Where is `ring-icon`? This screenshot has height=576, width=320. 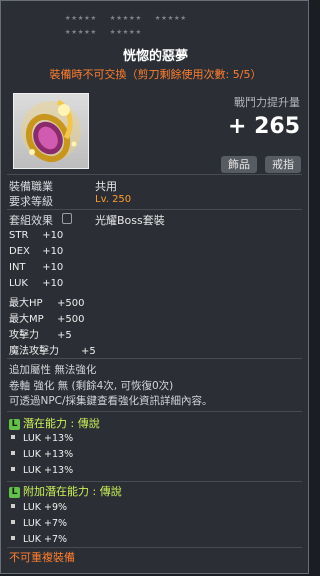 ring-icon is located at coordinates (51, 131).